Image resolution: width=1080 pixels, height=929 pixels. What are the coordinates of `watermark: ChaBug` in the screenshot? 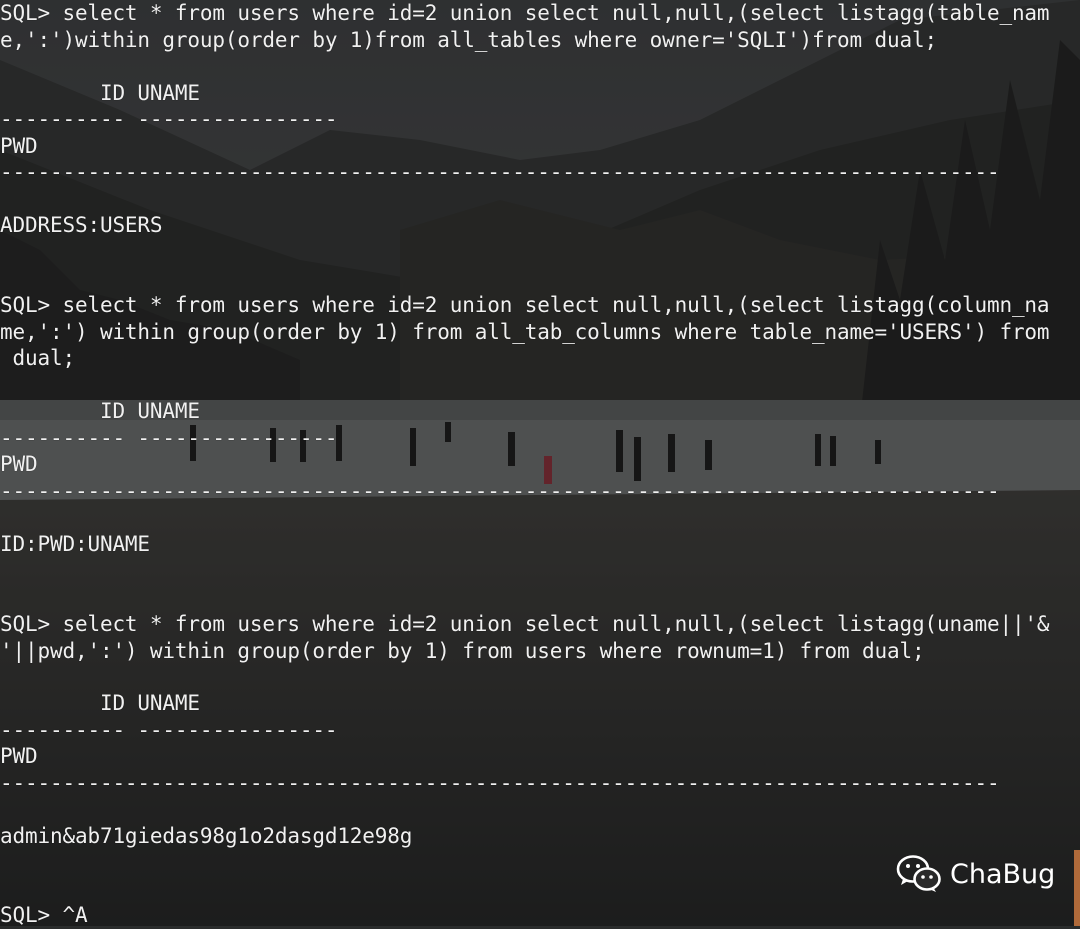 It's located at (975, 874).